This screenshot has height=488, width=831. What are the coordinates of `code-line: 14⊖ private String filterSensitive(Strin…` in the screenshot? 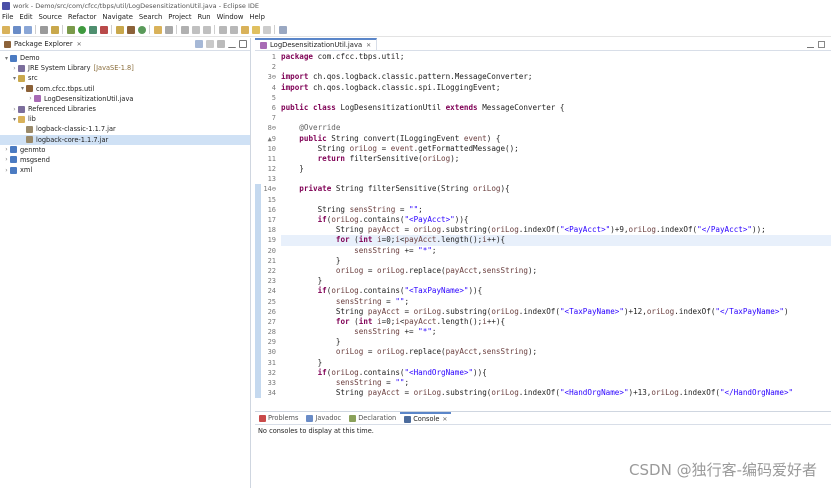 It's located at (543, 189).